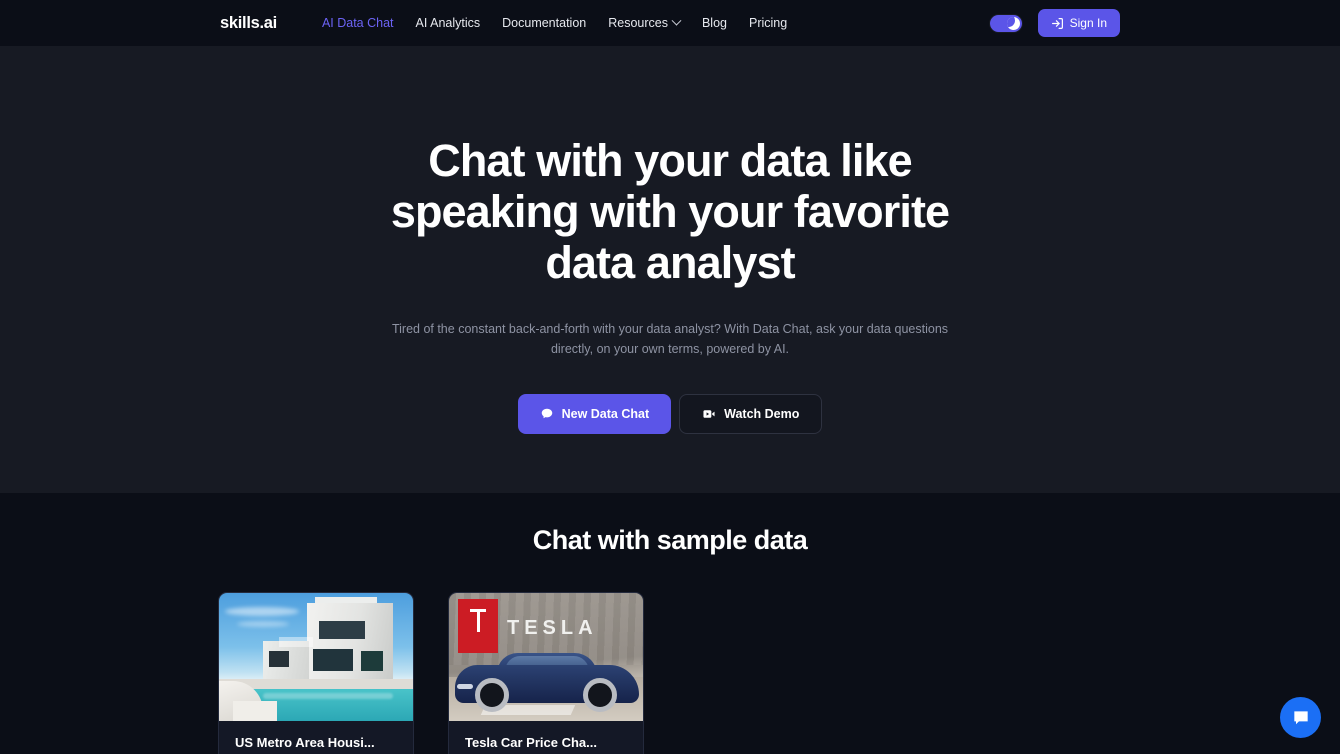 The height and width of the screenshot is (754, 1340). Describe the element at coordinates (1013, 23) in the screenshot. I see `moon-icon` at that location.